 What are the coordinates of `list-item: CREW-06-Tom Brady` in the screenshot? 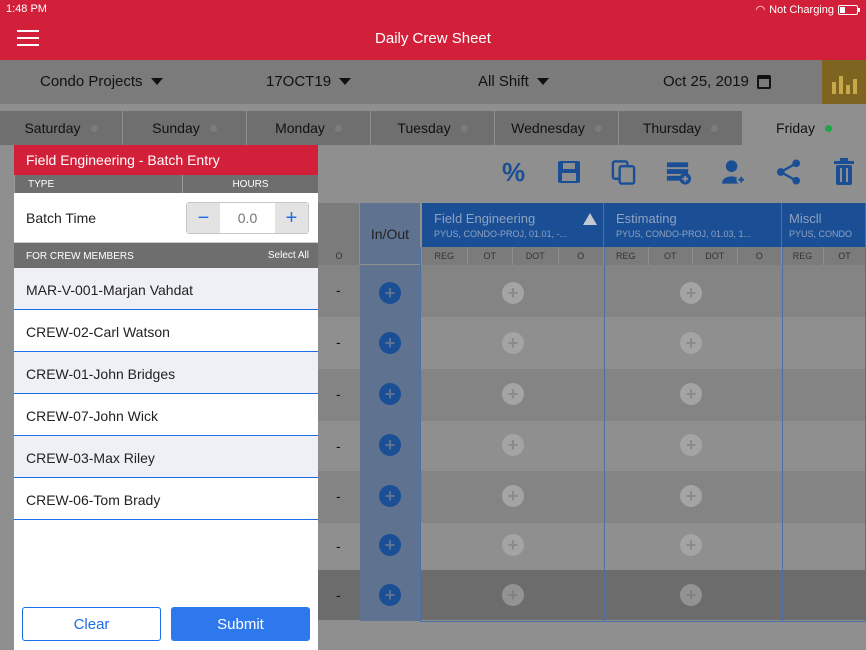 It's located at (166, 499).